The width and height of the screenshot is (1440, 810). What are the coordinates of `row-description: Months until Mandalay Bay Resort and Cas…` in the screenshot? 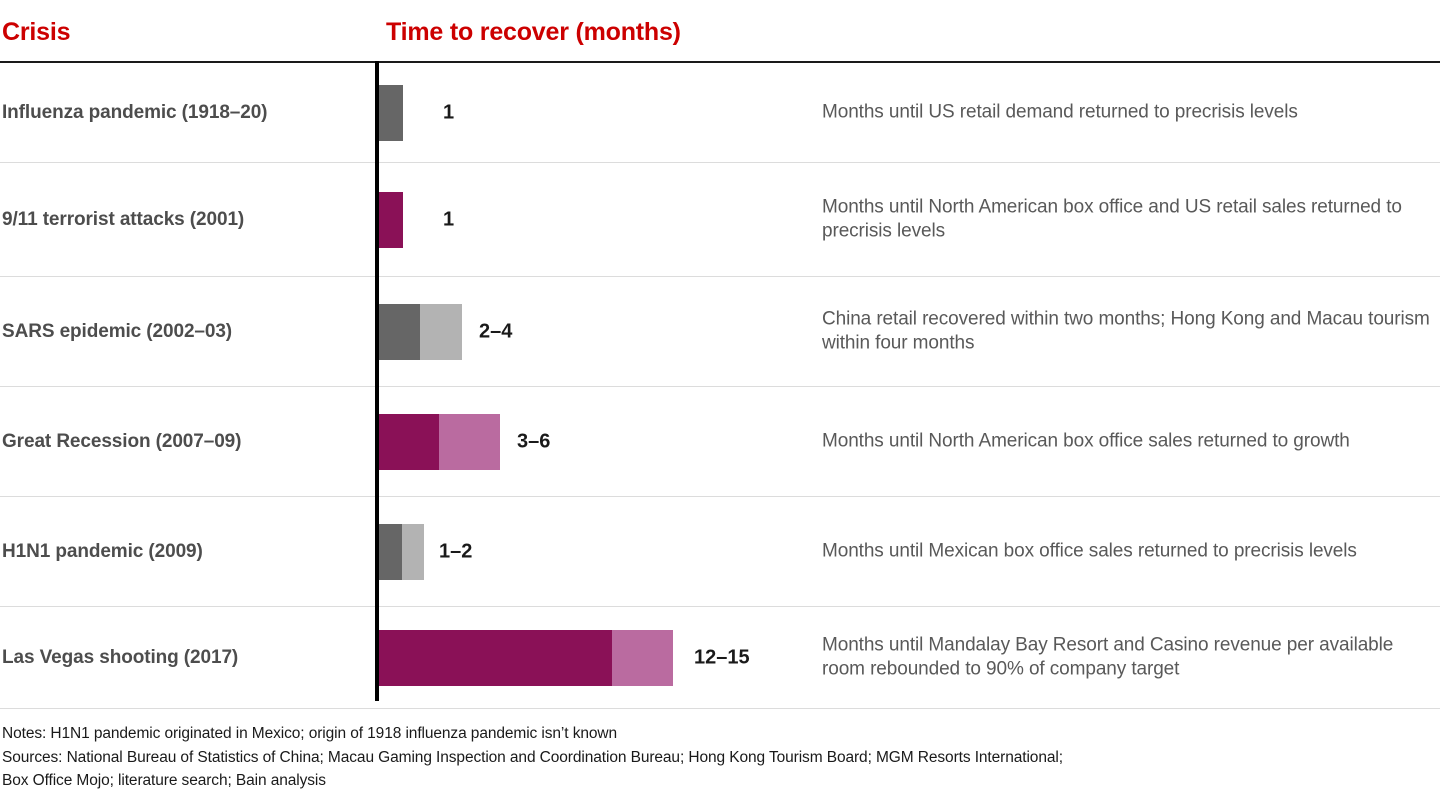 It's located at (1108, 656).